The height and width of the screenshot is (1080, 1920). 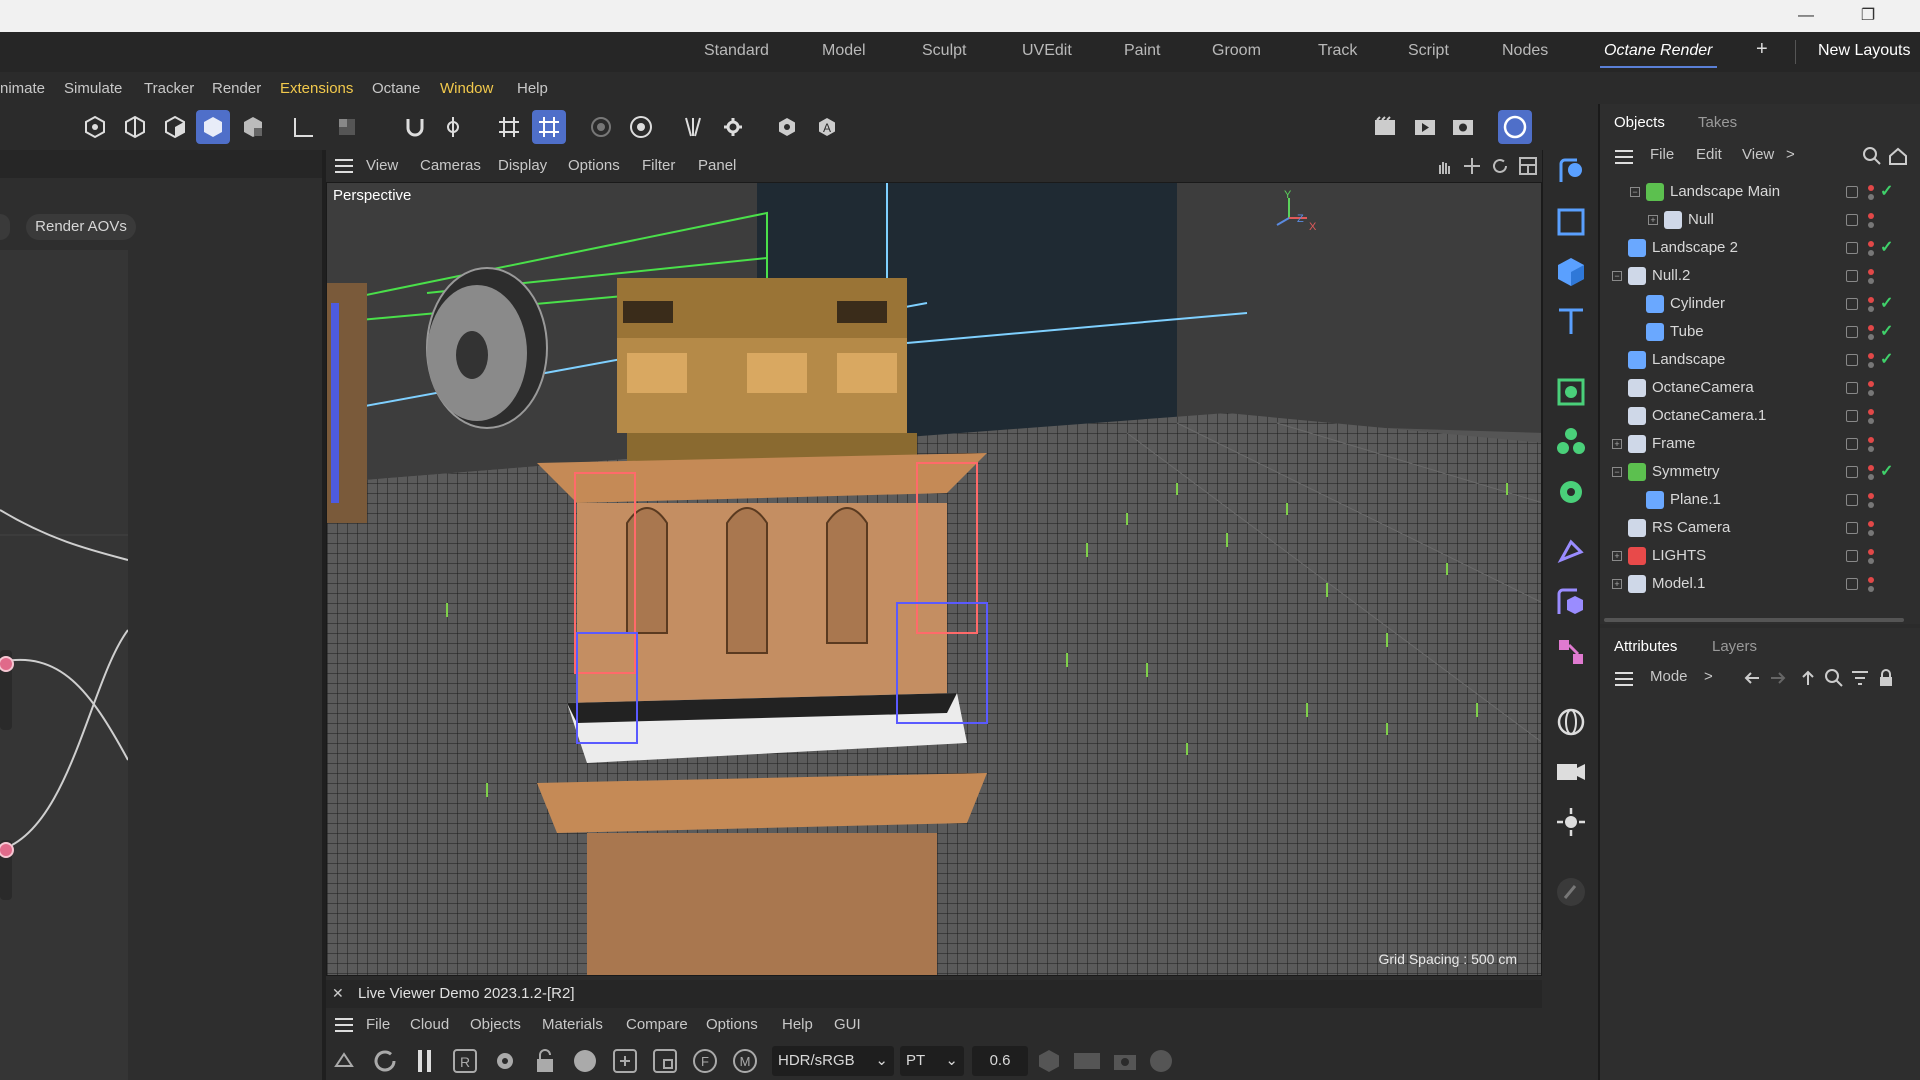 I want to click on generator-icon, so click(x=1571, y=392).